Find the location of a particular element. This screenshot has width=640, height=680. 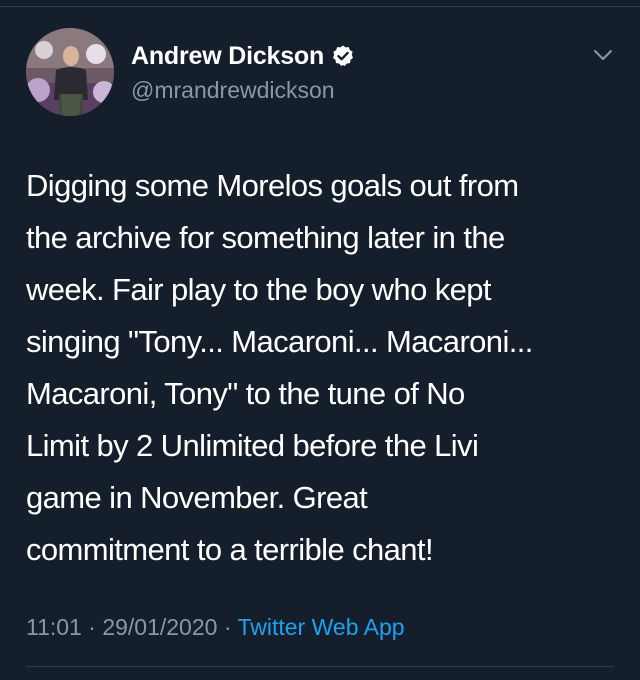

tweet-meta: 11:01 · 29/01/2020 · Twitter Web App is located at coordinates (215, 627).